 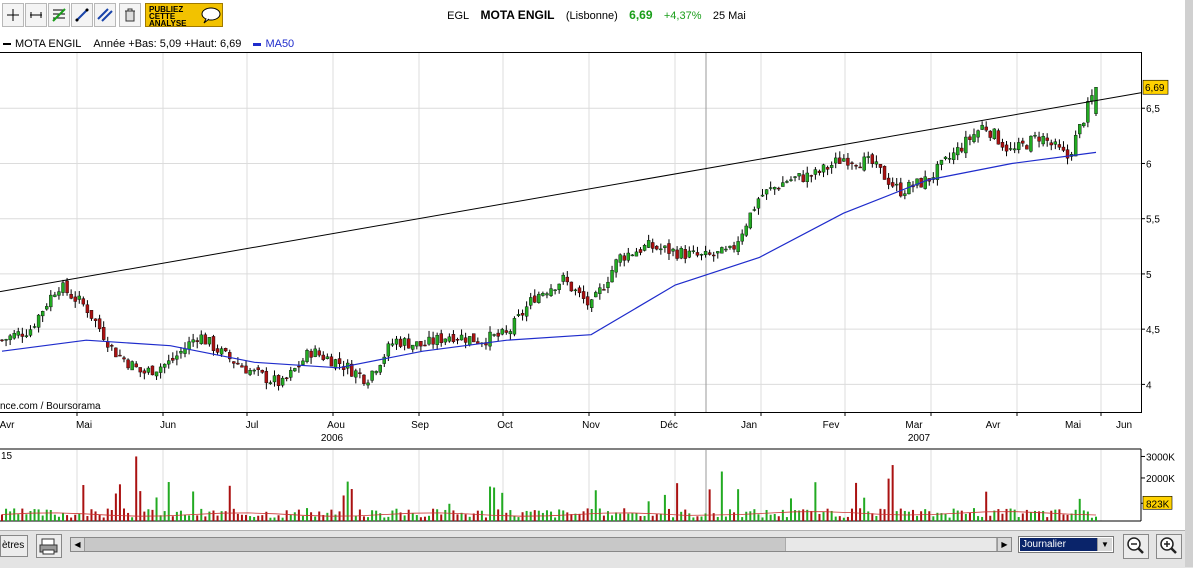 What do you see at coordinates (49, 546) in the screenshot?
I see `print-button` at bounding box center [49, 546].